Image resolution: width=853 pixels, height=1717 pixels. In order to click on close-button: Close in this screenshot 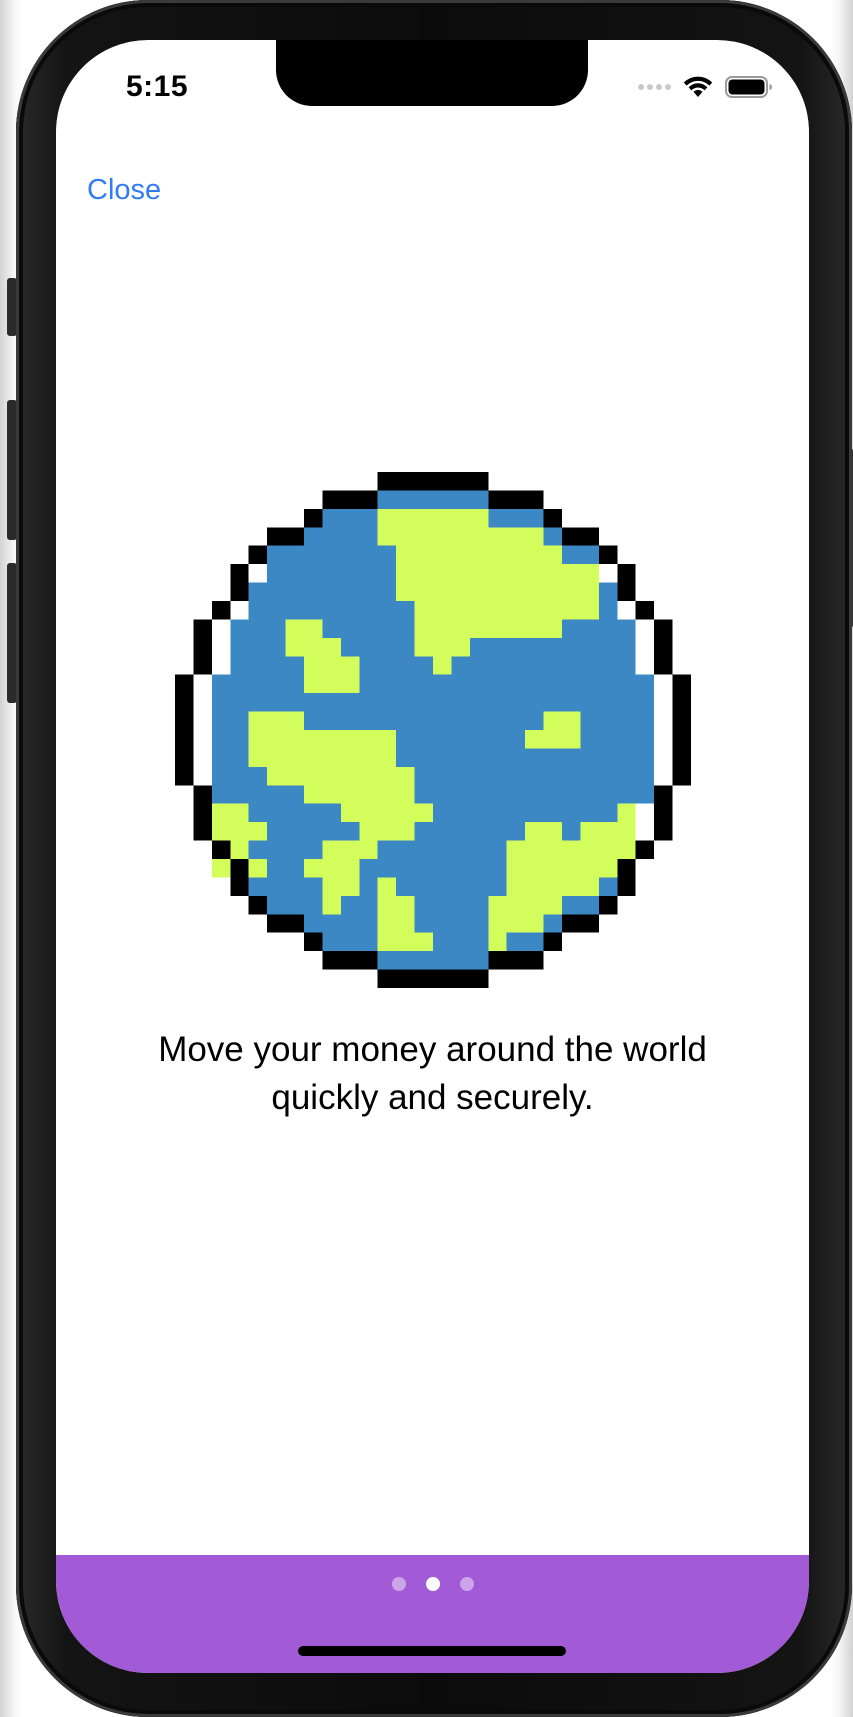, I will do `click(124, 190)`.